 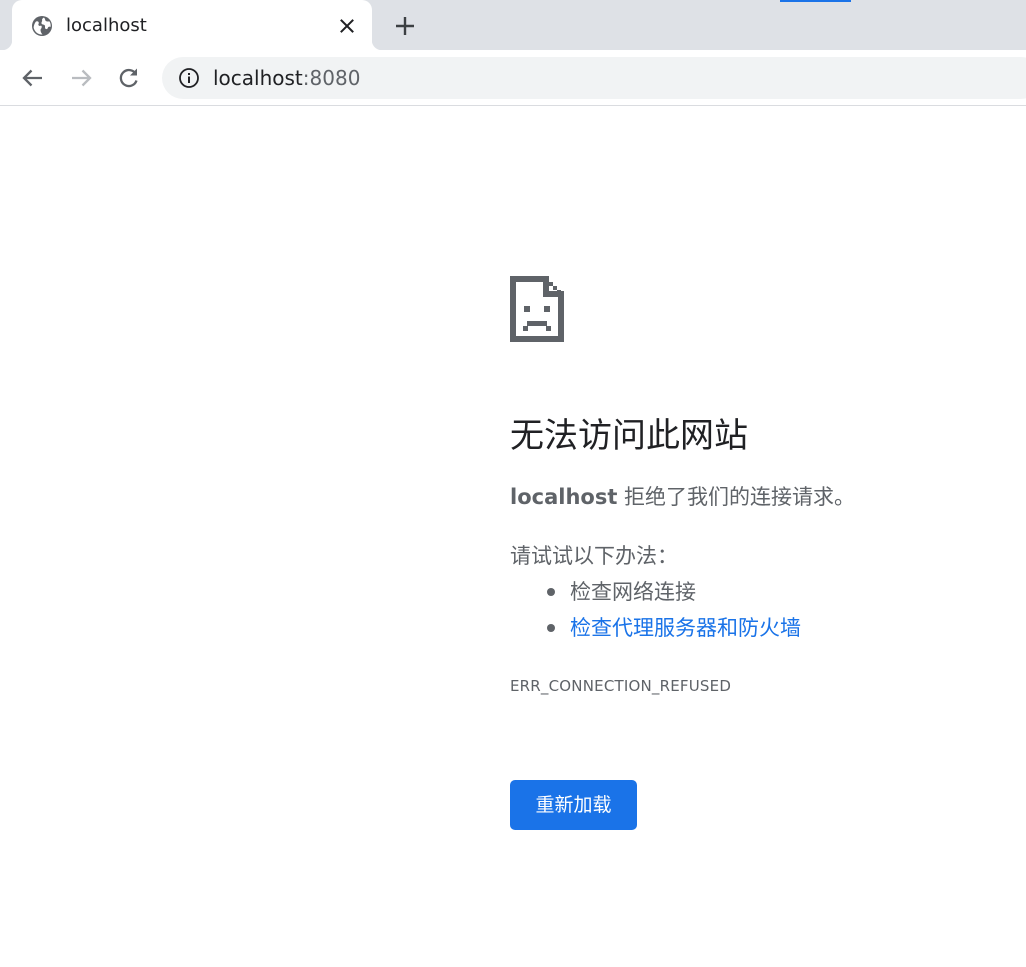 What do you see at coordinates (258, 78) in the screenshot?
I see `url-host: localhost` at bounding box center [258, 78].